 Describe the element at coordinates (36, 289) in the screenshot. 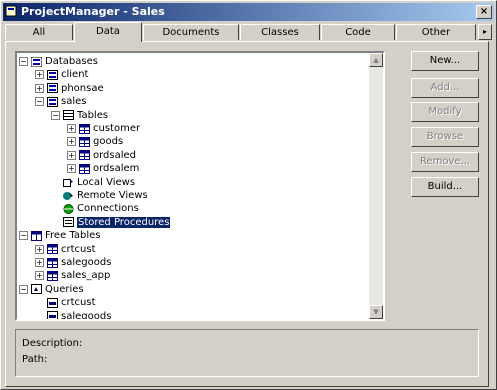

I see `queries-icon` at that location.